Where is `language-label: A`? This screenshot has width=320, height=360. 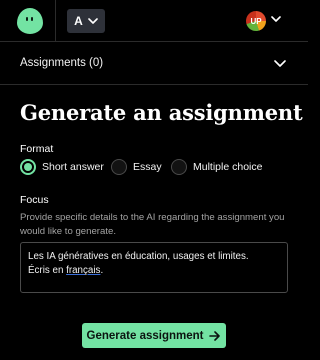
language-label: A is located at coordinates (78, 21).